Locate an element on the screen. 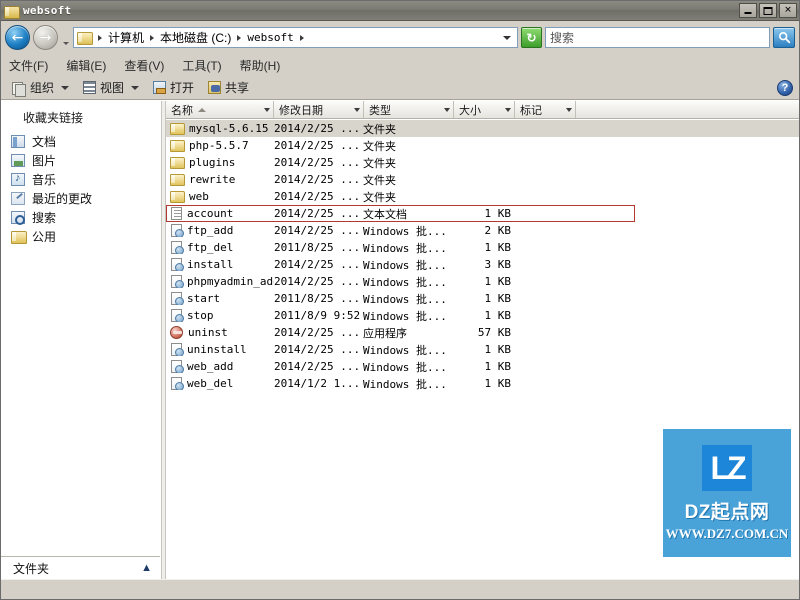  table-row: ftp_del 2011/8/25 ... Windows 批... 1 KB is located at coordinates (482, 247).